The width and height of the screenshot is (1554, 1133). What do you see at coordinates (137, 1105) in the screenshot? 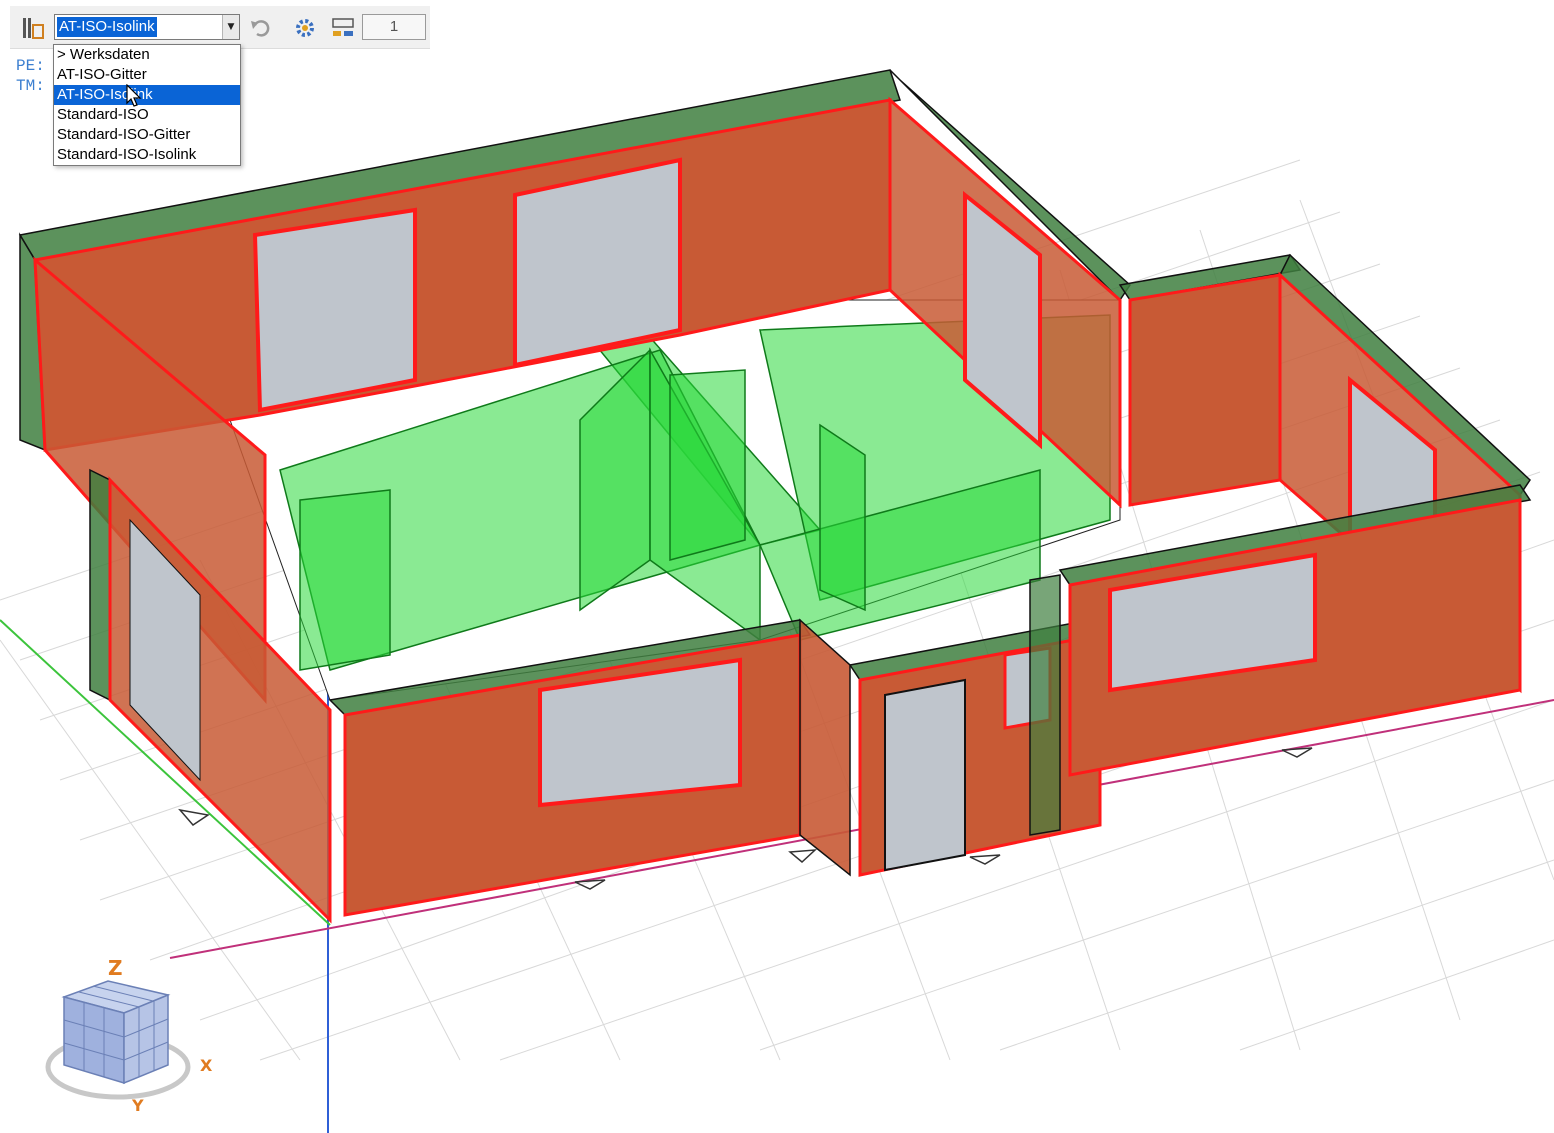
I see `axis-y-label: Y` at bounding box center [137, 1105].